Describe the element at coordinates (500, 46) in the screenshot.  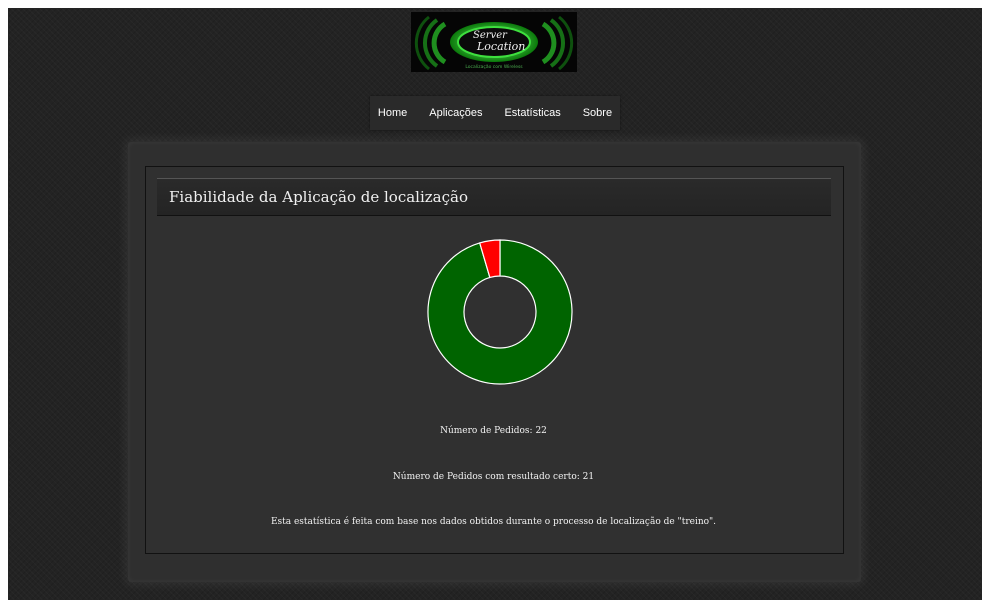
I see `logo-text-line2: Location` at that location.